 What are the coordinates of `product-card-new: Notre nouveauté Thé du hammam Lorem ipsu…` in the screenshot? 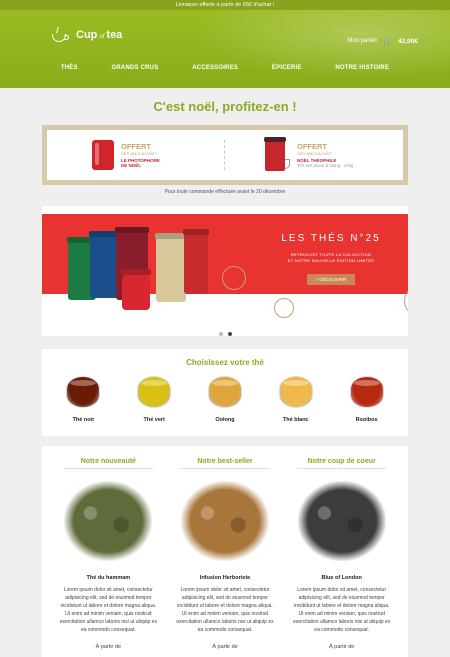 It's located at (108, 551).